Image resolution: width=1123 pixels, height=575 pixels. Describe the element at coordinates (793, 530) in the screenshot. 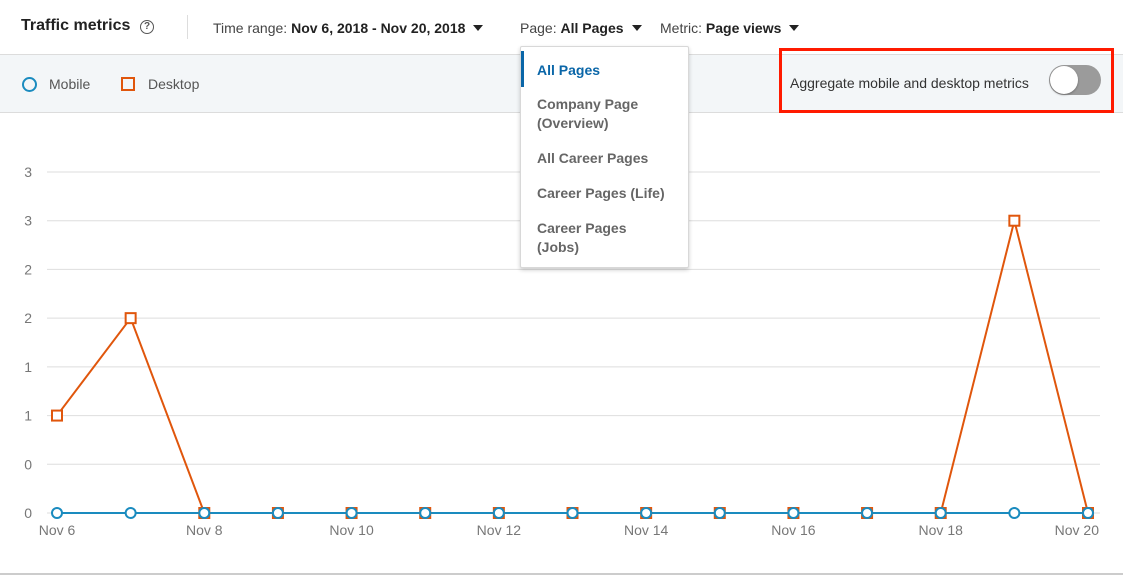

I see `x-tick-label: Nov 16` at that location.